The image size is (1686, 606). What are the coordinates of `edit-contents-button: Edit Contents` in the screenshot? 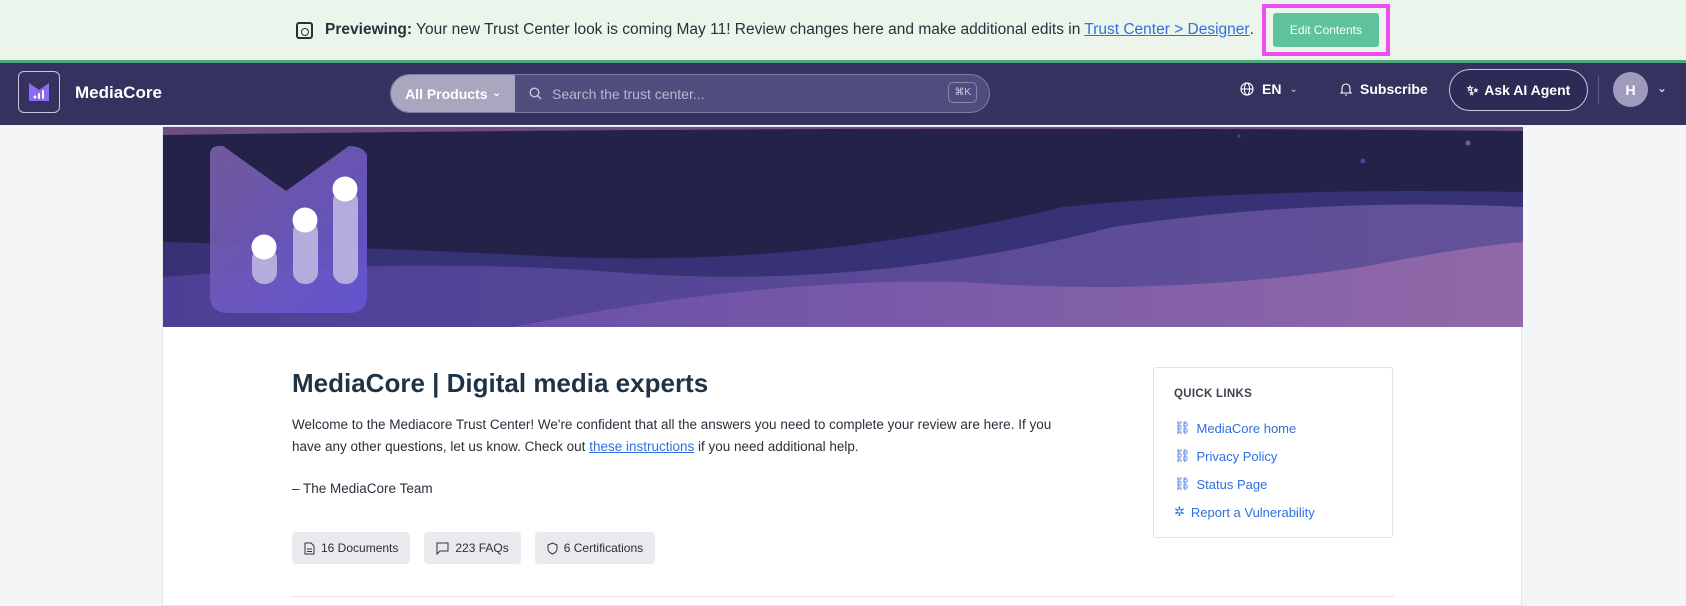 It's located at (1325, 30).